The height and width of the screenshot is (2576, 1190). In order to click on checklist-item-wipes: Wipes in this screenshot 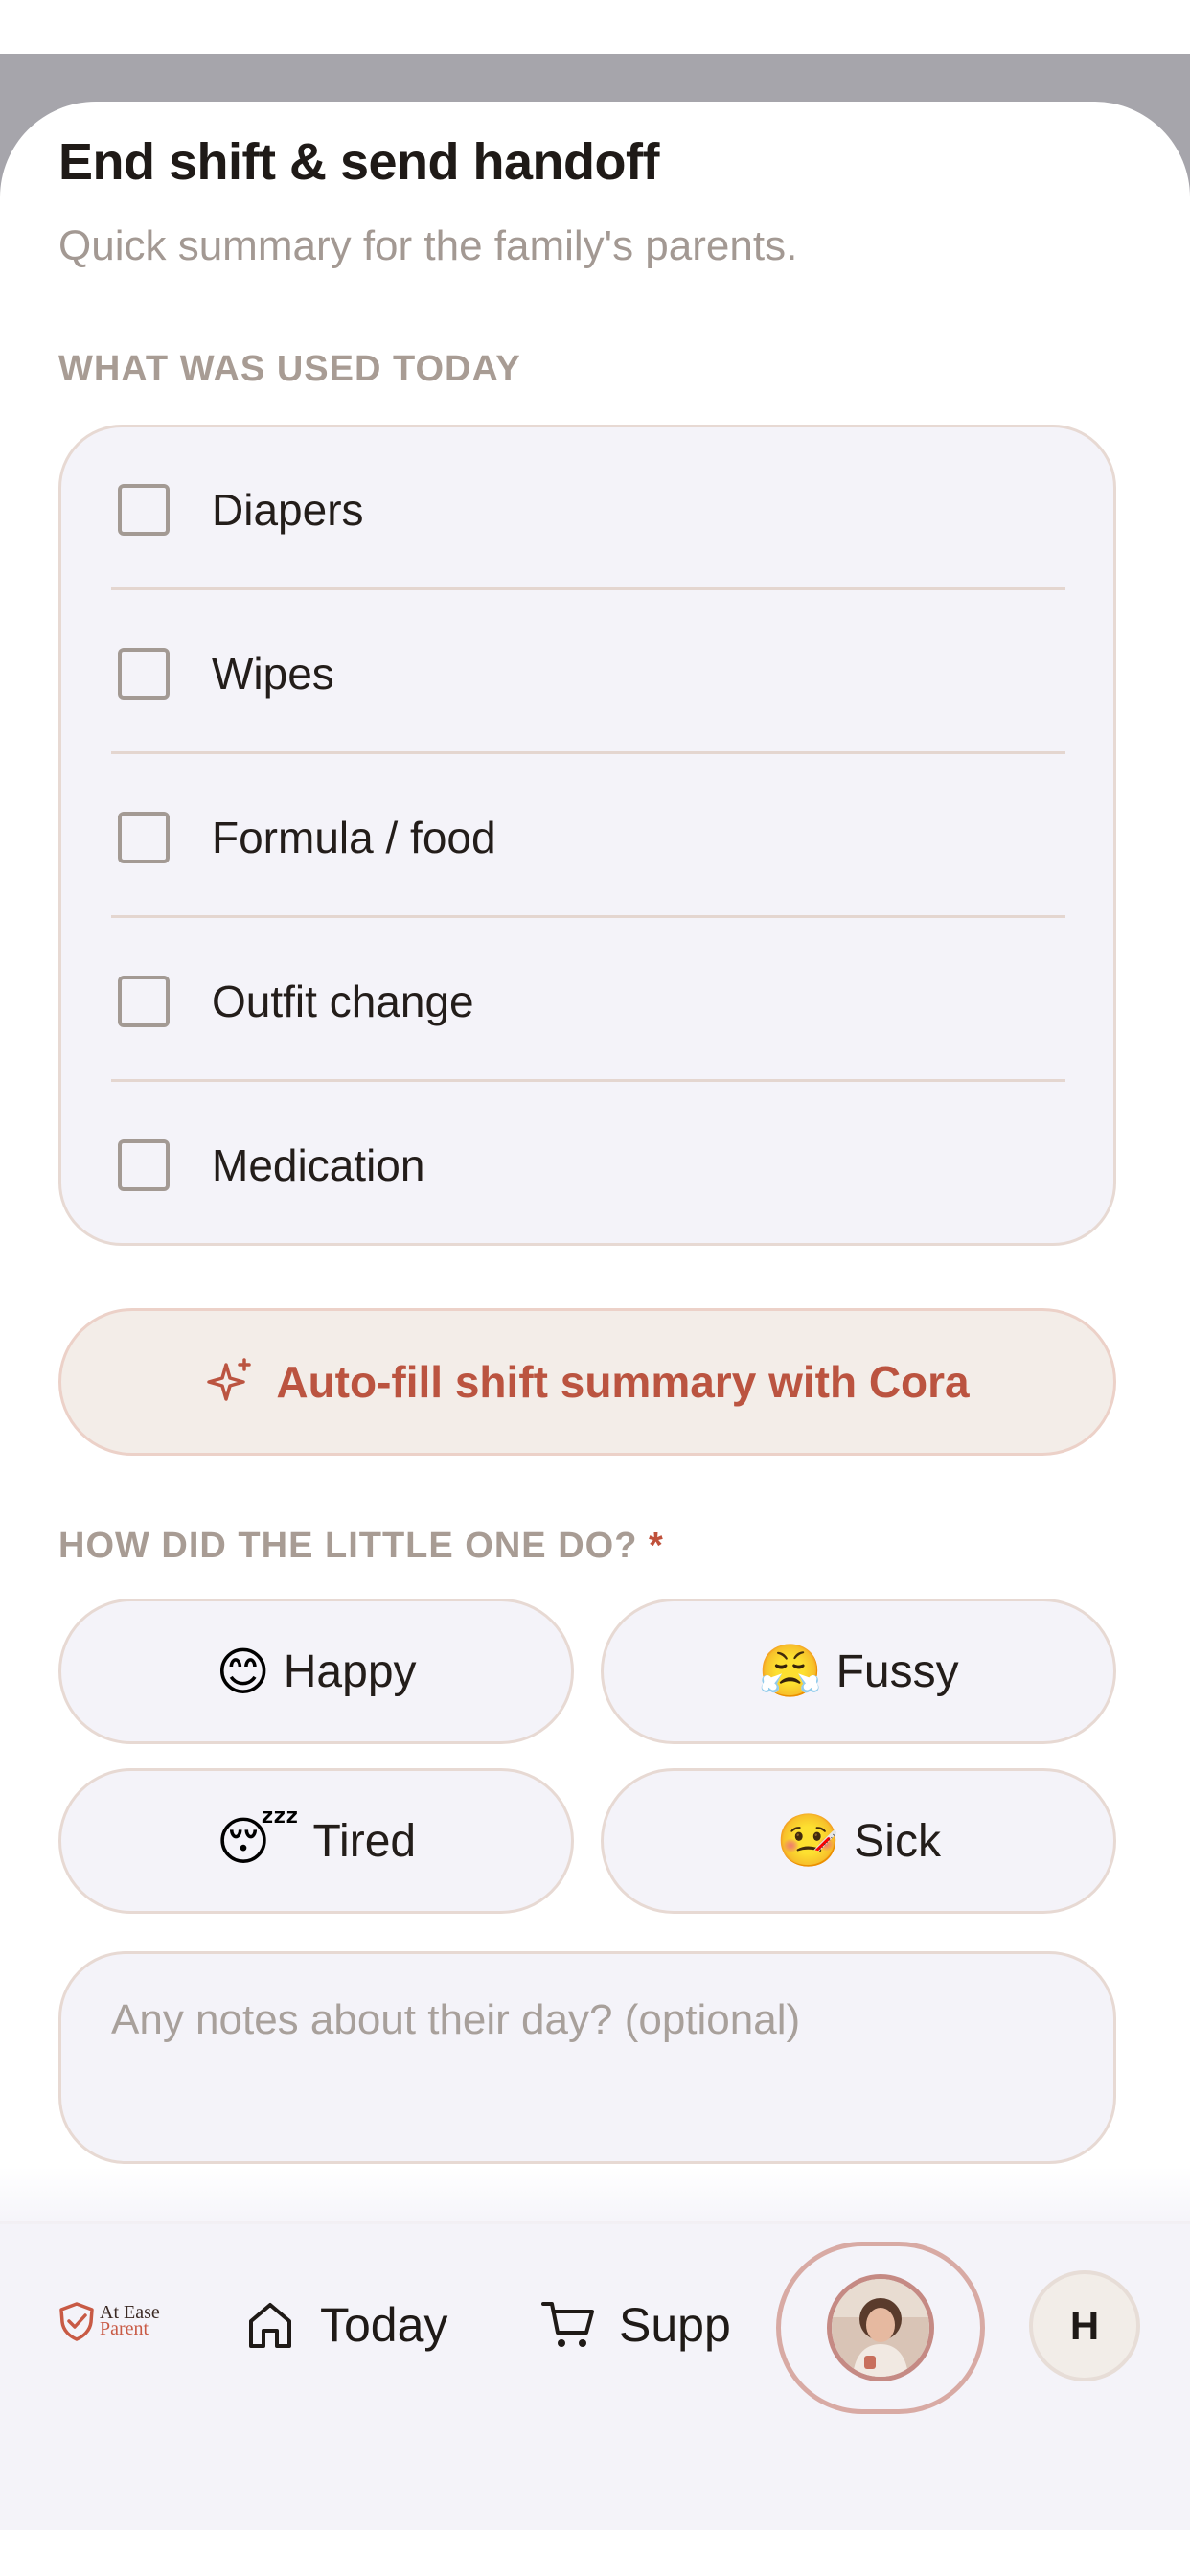, I will do `click(587, 673)`.